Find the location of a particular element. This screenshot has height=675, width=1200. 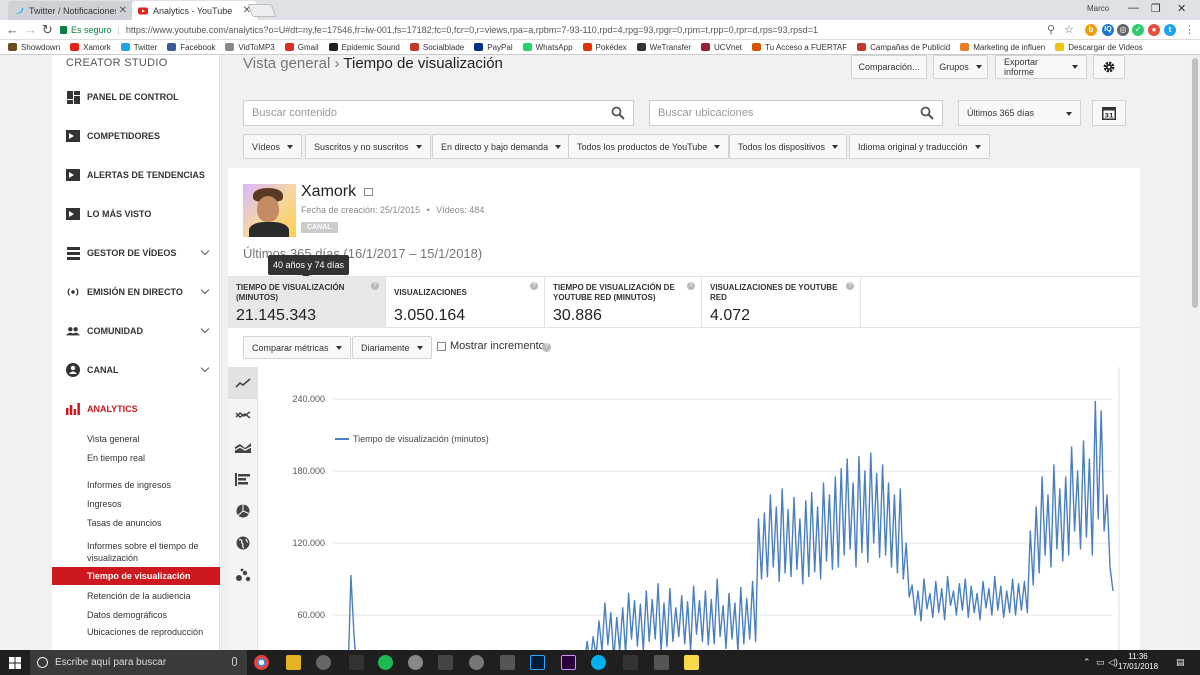

extension-icon: ◎ is located at coordinates (1123, 30).